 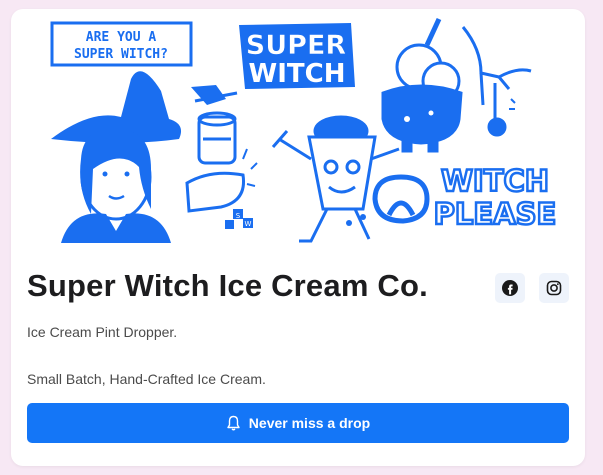 What do you see at coordinates (238, 216) in the screenshot?
I see `box-letter-s: S` at bounding box center [238, 216].